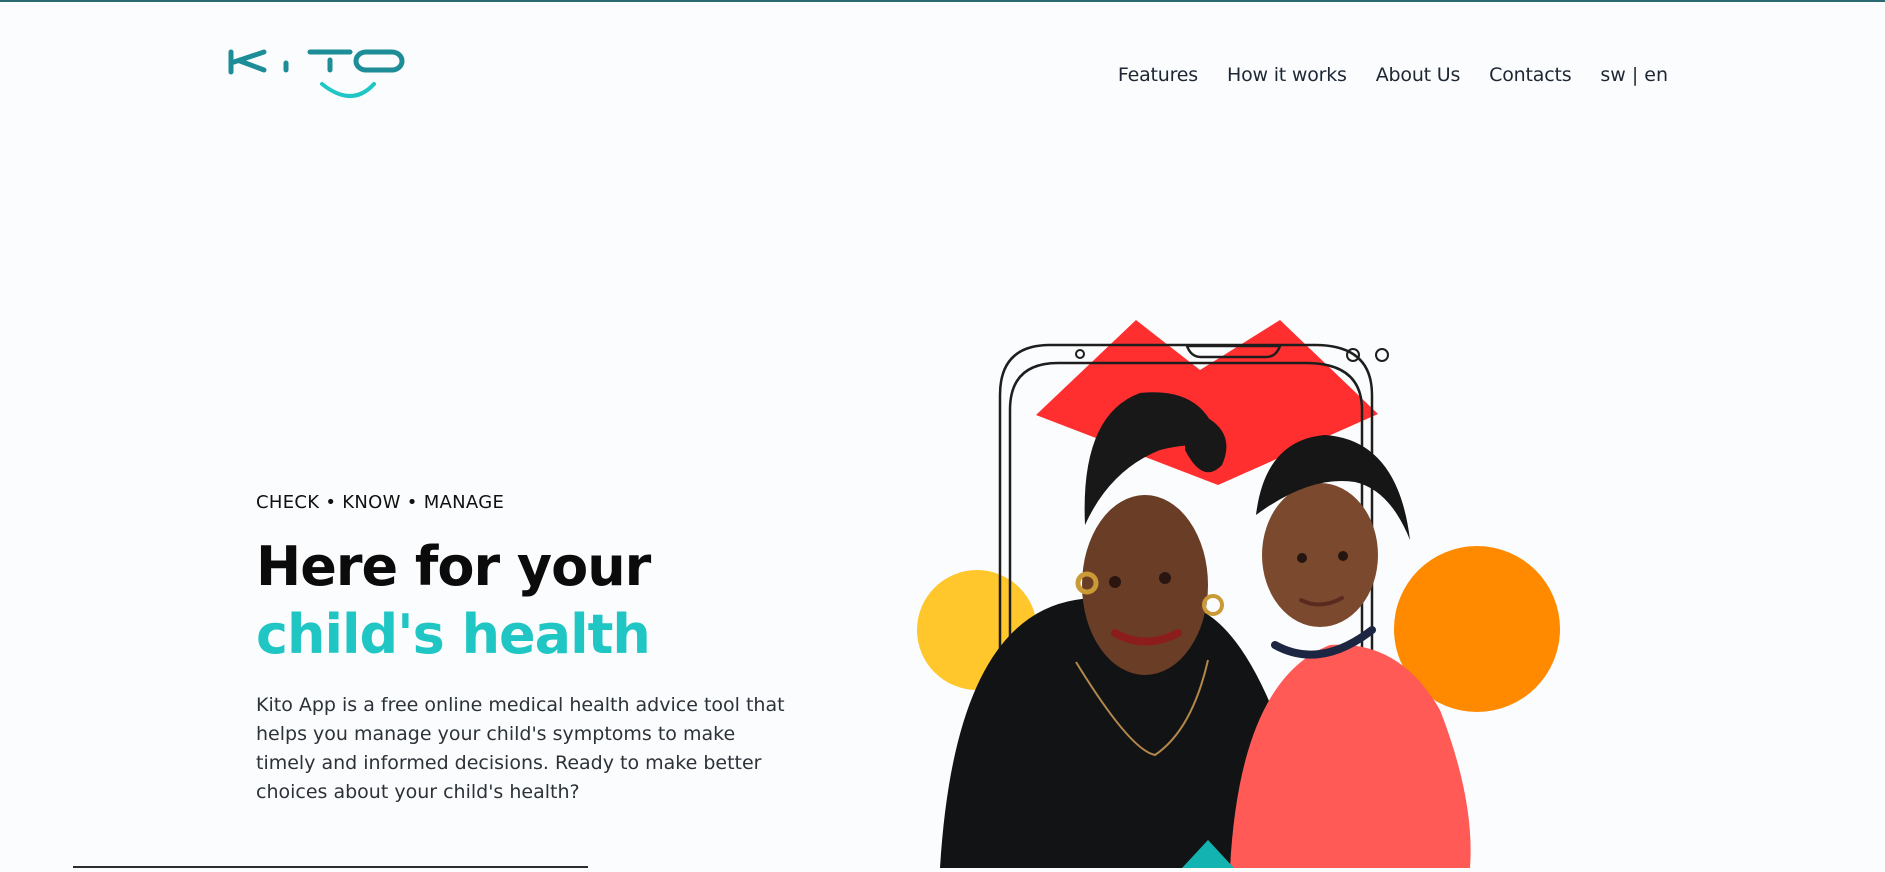  I want to click on language-switcher: sw | en, so click(1634, 75).